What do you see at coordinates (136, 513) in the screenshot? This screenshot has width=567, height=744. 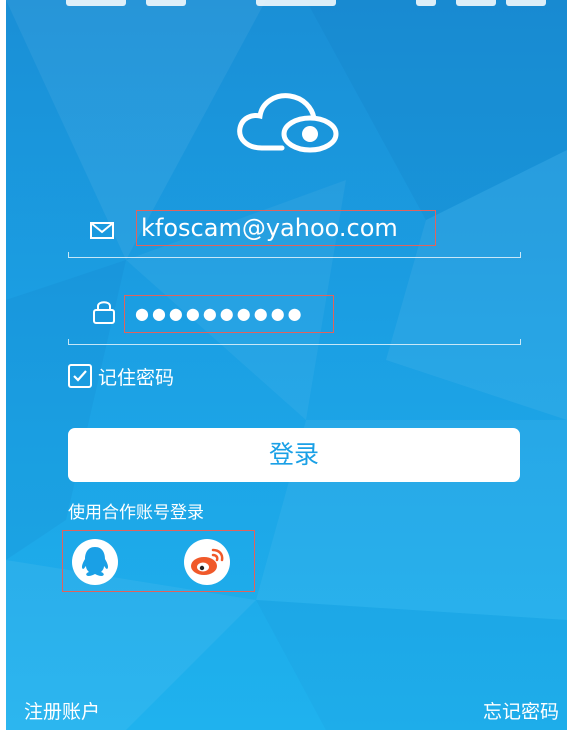 I see `partner-login-label: 使用合作账号登录` at bounding box center [136, 513].